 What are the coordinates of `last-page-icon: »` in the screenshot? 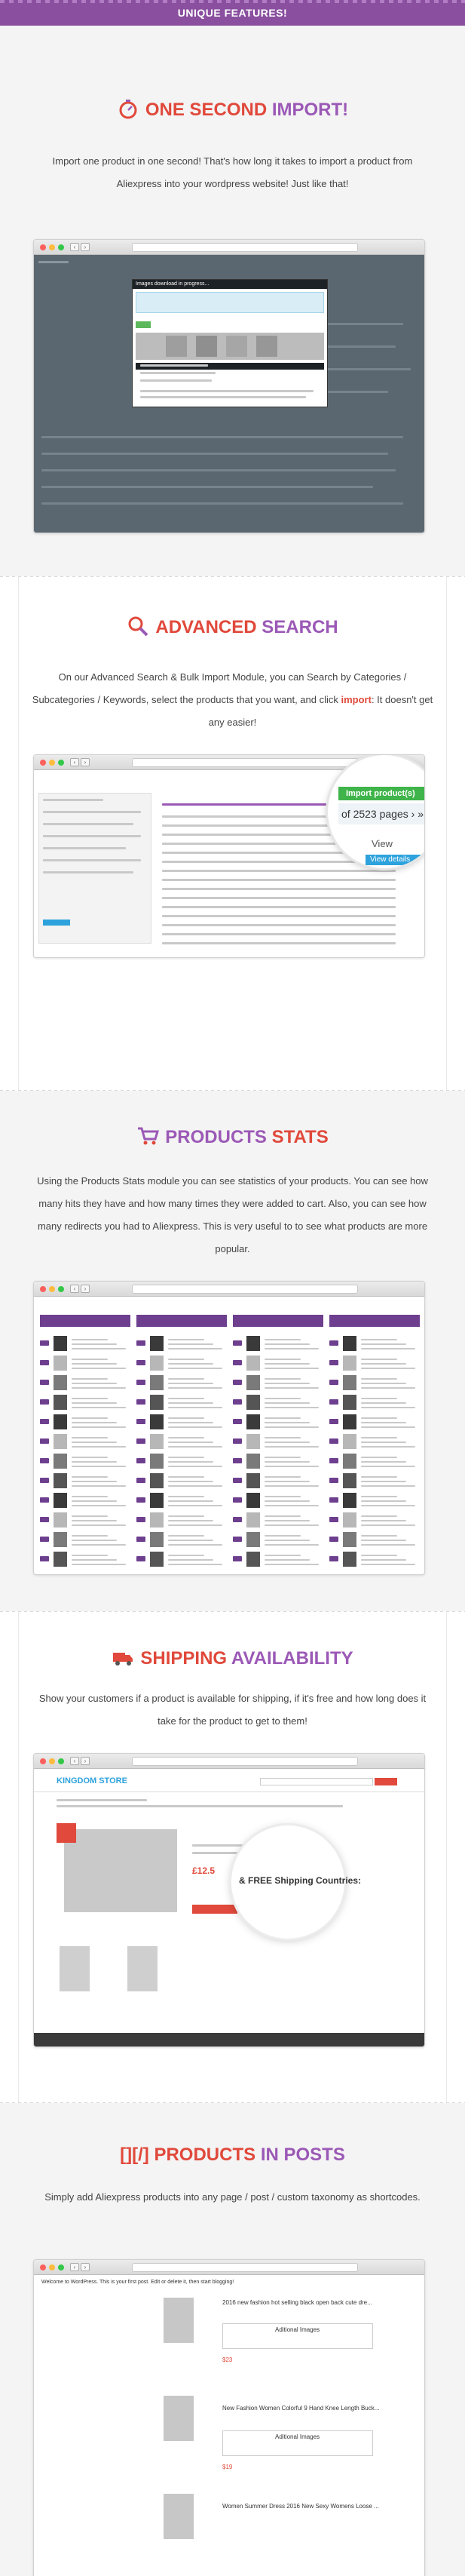 It's located at (421, 814).